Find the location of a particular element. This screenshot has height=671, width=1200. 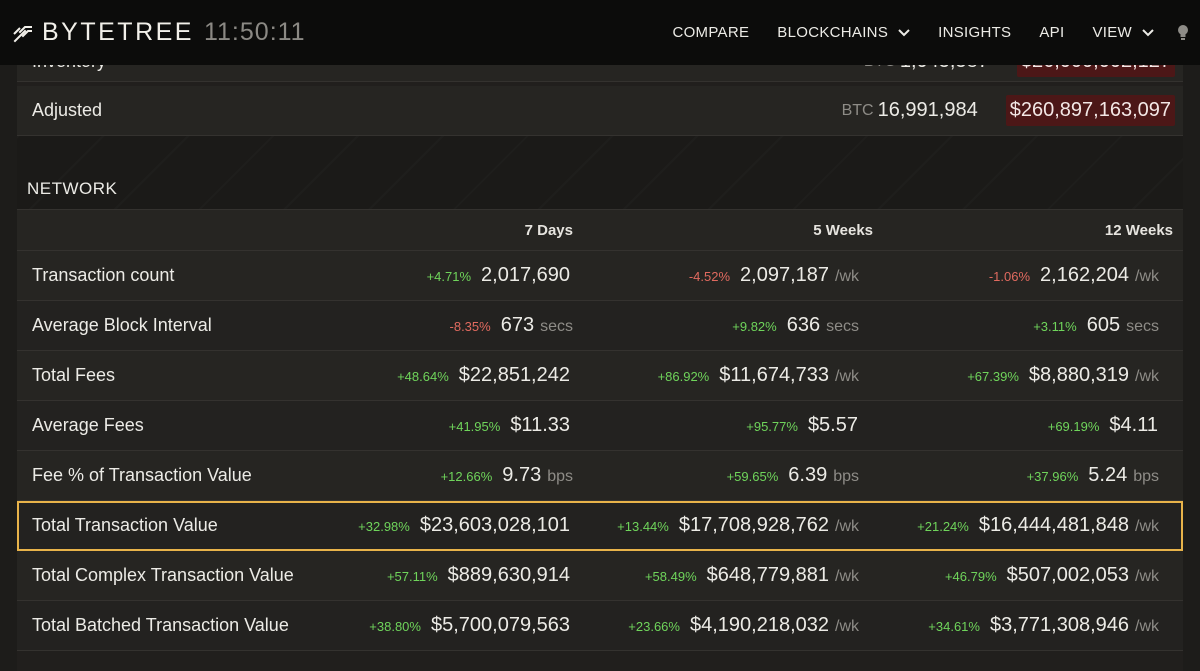

nav-blockchains: BLOCKCHAINS is located at coordinates (843, 32).